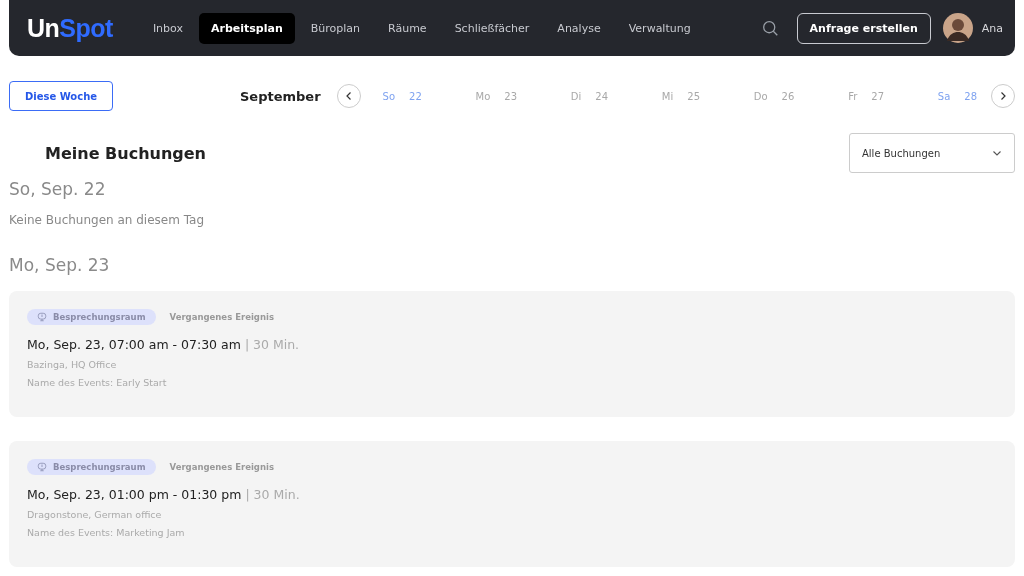  I want to click on page-title: Meine Buchungen, so click(125, 153).